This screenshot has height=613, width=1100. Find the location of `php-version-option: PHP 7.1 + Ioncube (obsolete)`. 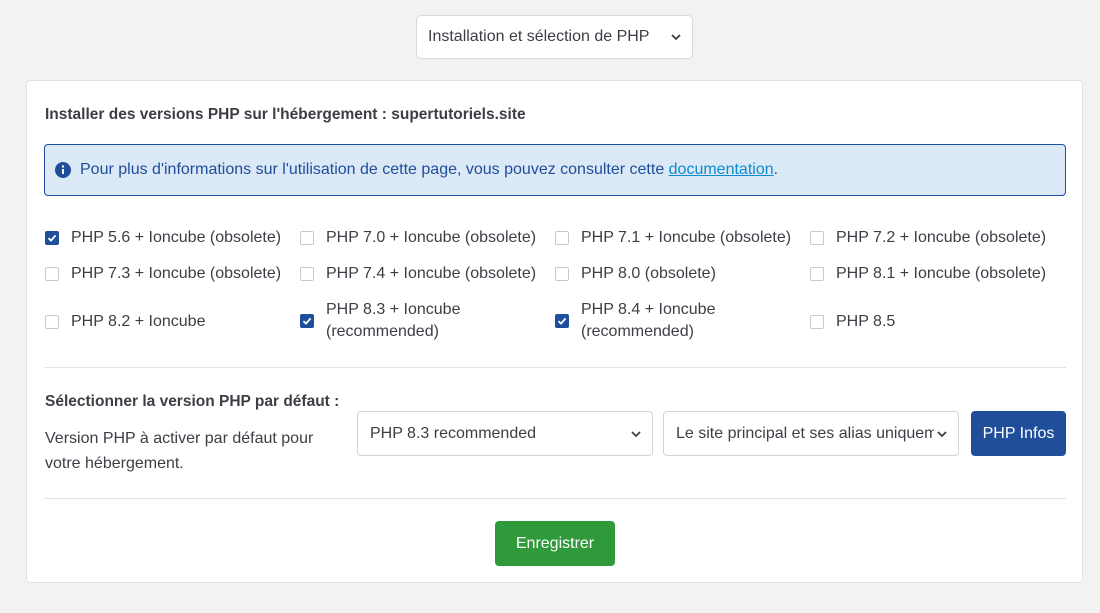

php-version-option: PHP 7.1 + Ioncube (obsolete) is located at coordinates (673, 238).